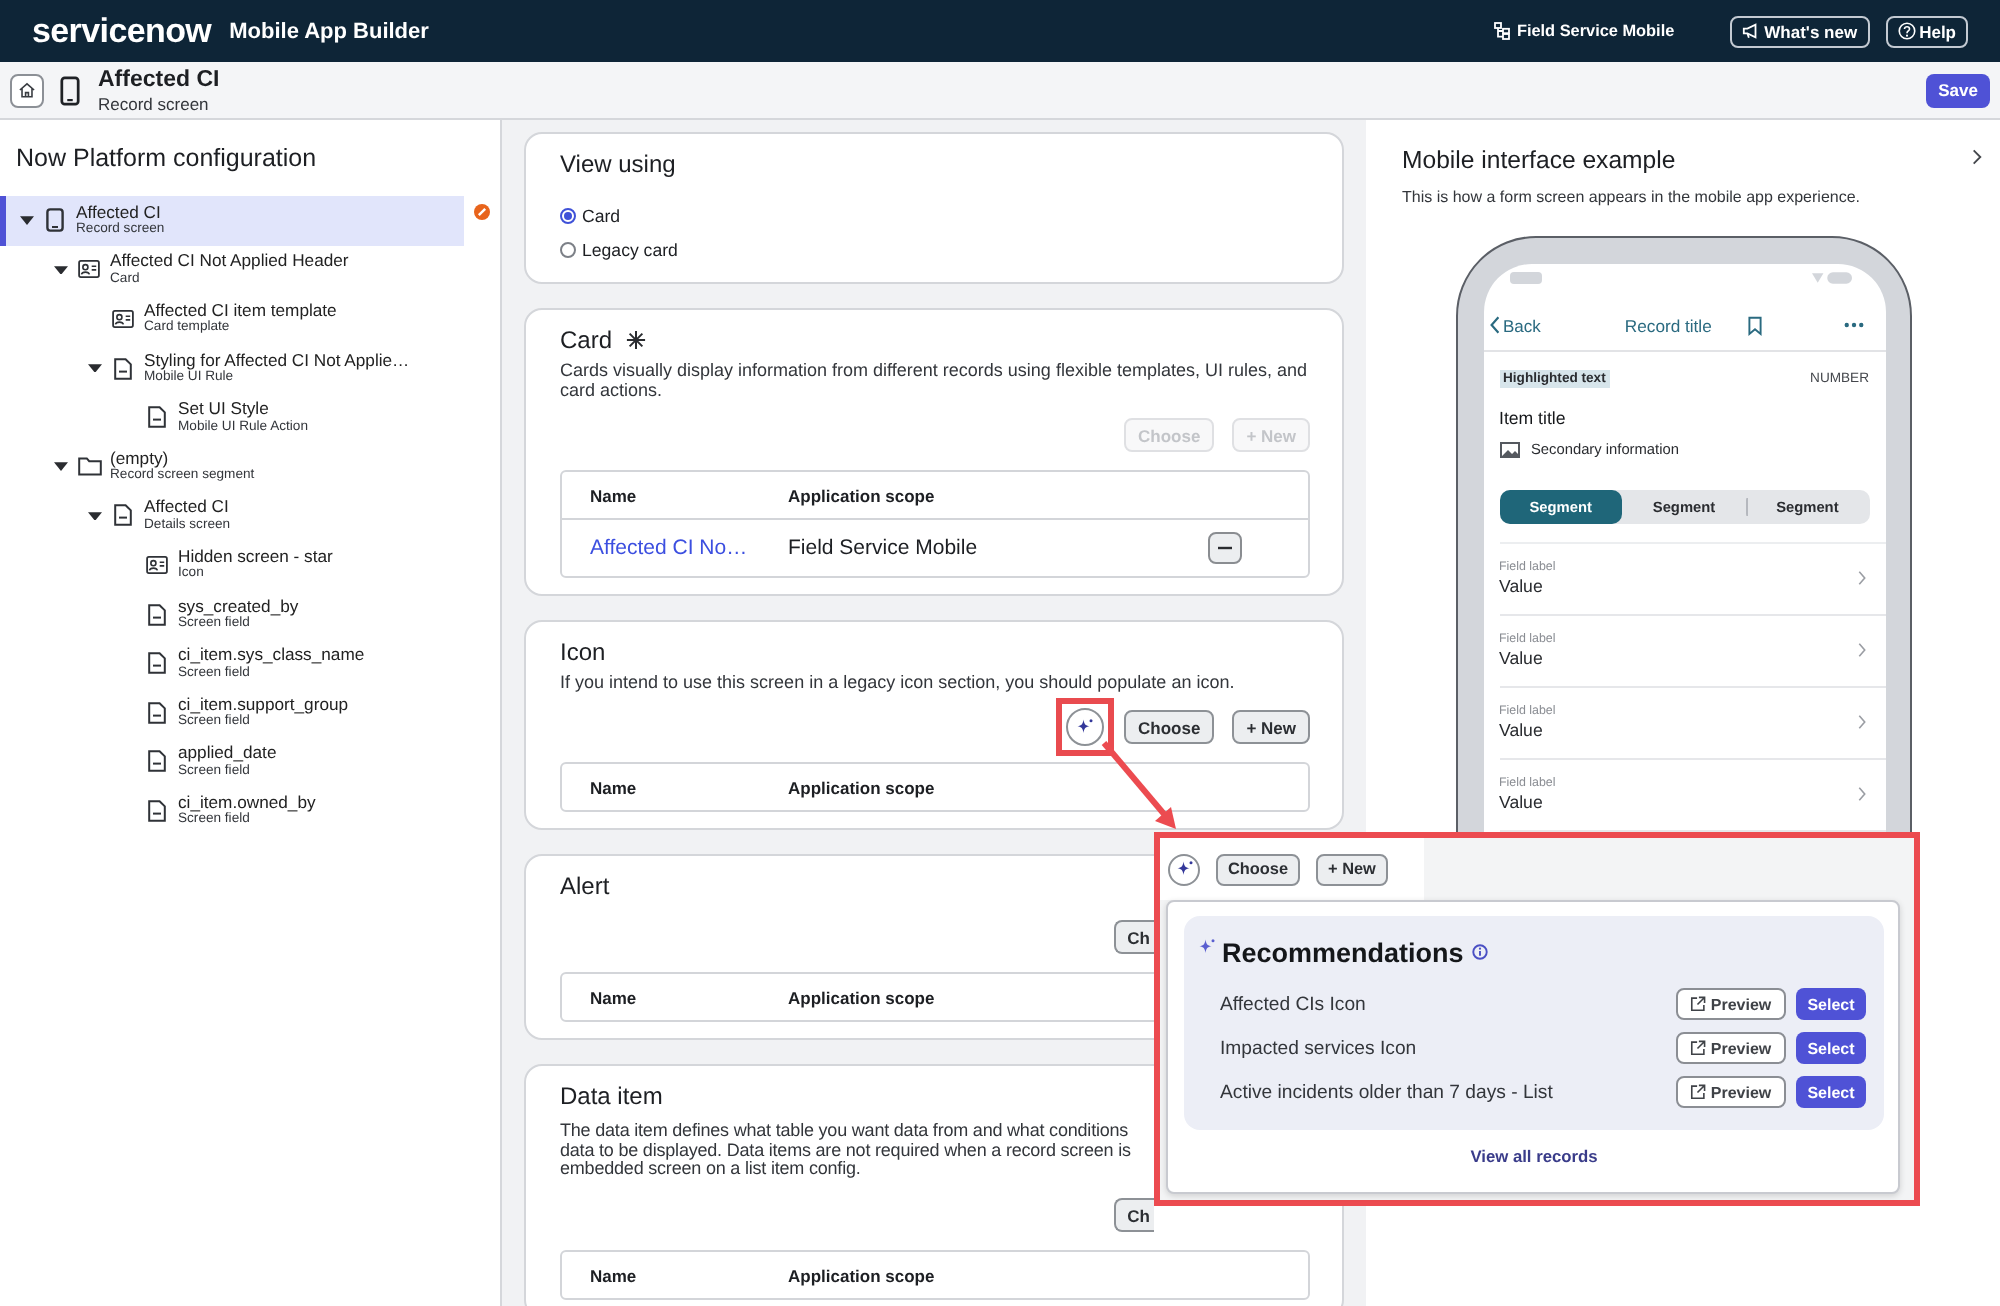 The width and height of the screenshot is (2000, 1306). Describe the element at coordinates (630, 249) in the screenshot. I see `radio-label: Legacy card` at that location.